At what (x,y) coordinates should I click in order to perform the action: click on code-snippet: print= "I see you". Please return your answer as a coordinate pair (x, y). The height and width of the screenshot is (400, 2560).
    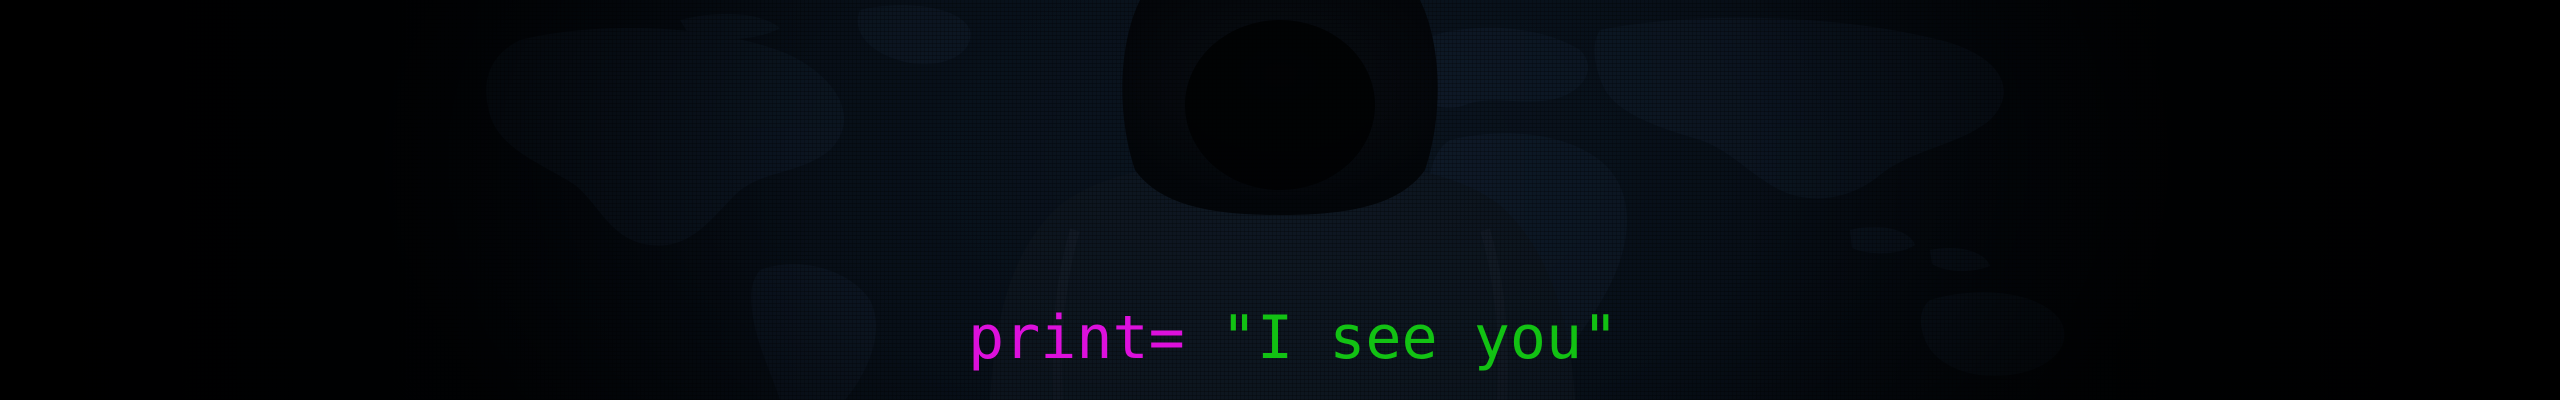
    Looking at the image, I should click on (1293, 338).